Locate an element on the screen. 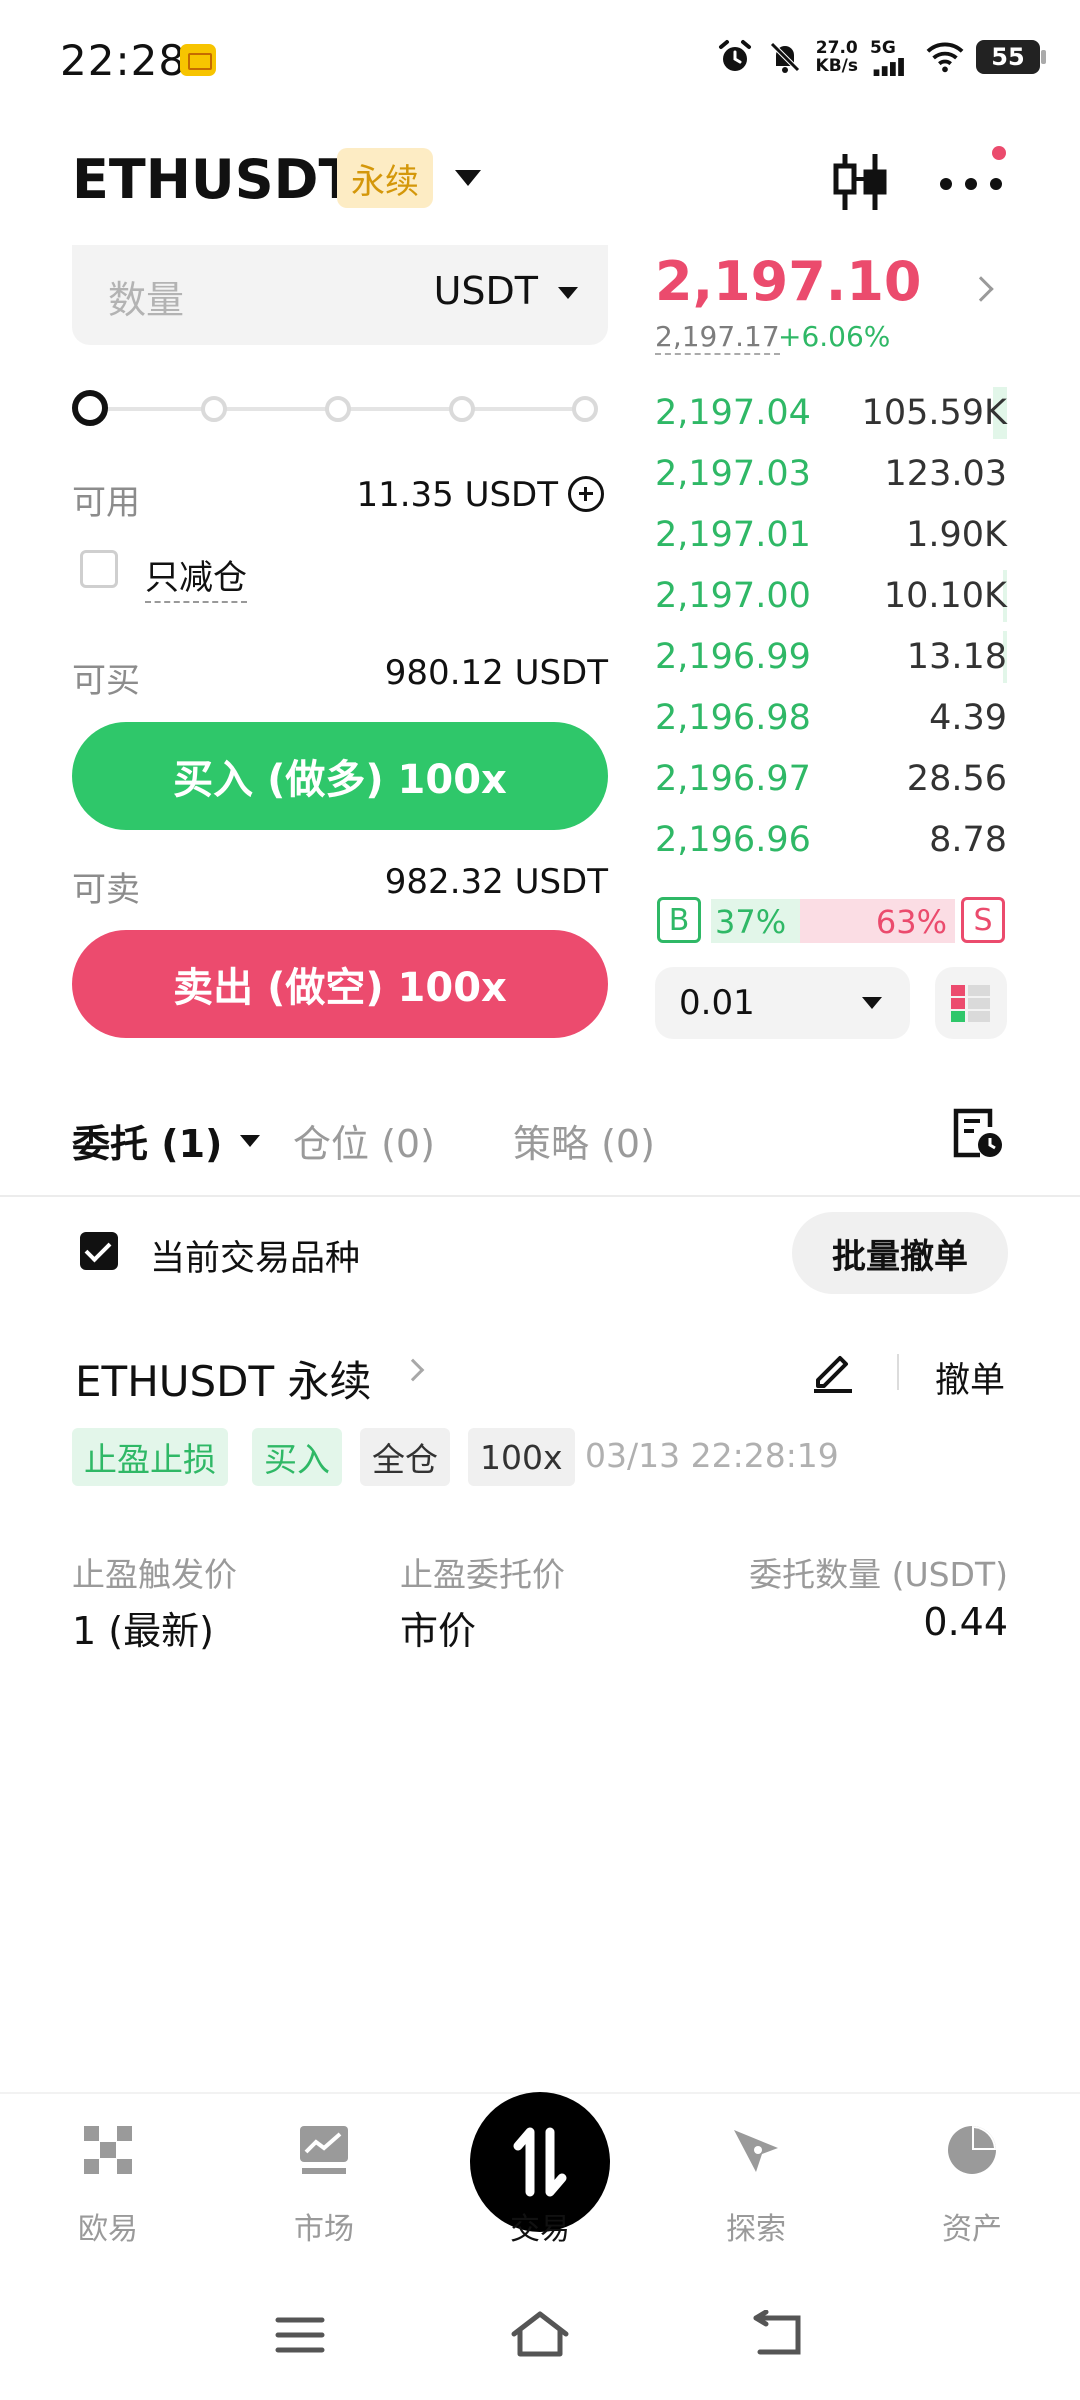  nav-explore: 探索 is located at coordinates (756, 2189).